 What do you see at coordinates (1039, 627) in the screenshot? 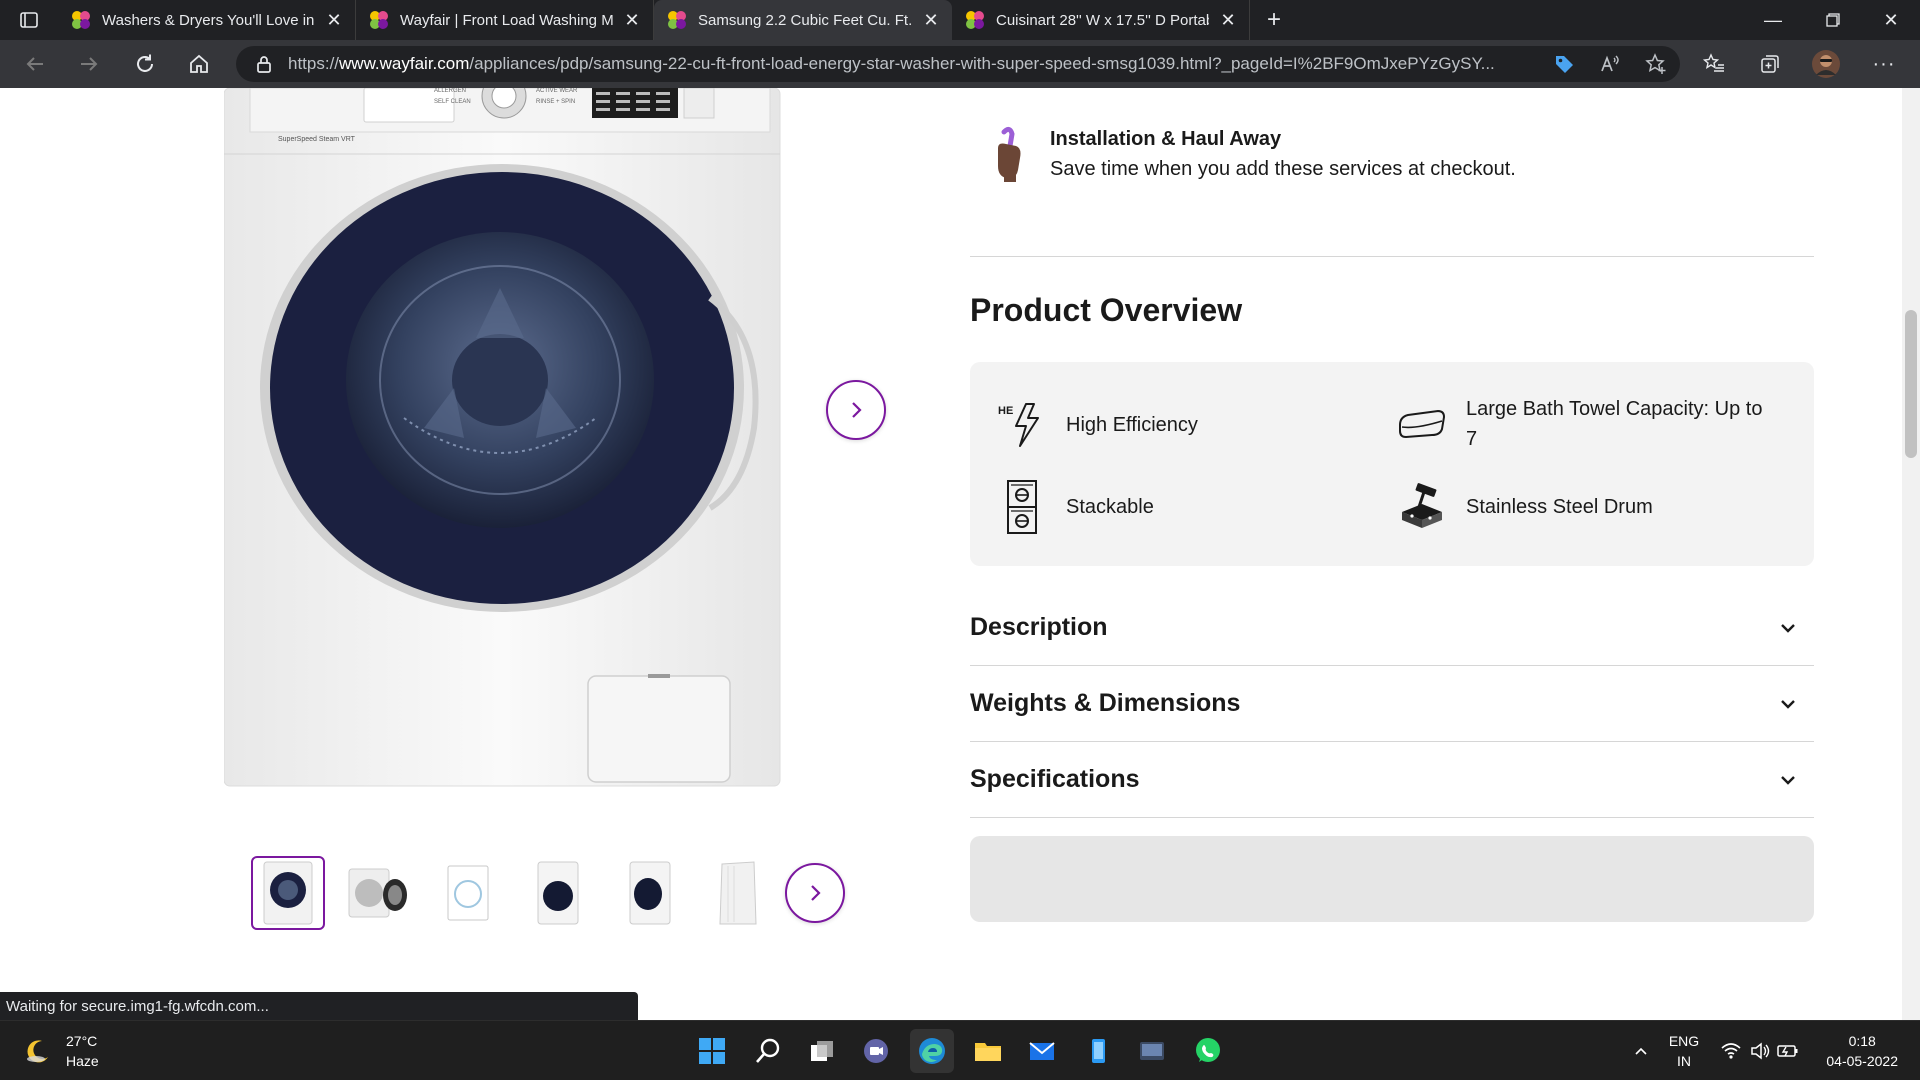
I see `accordion-label: Description` at bounding box center [1039, 627].